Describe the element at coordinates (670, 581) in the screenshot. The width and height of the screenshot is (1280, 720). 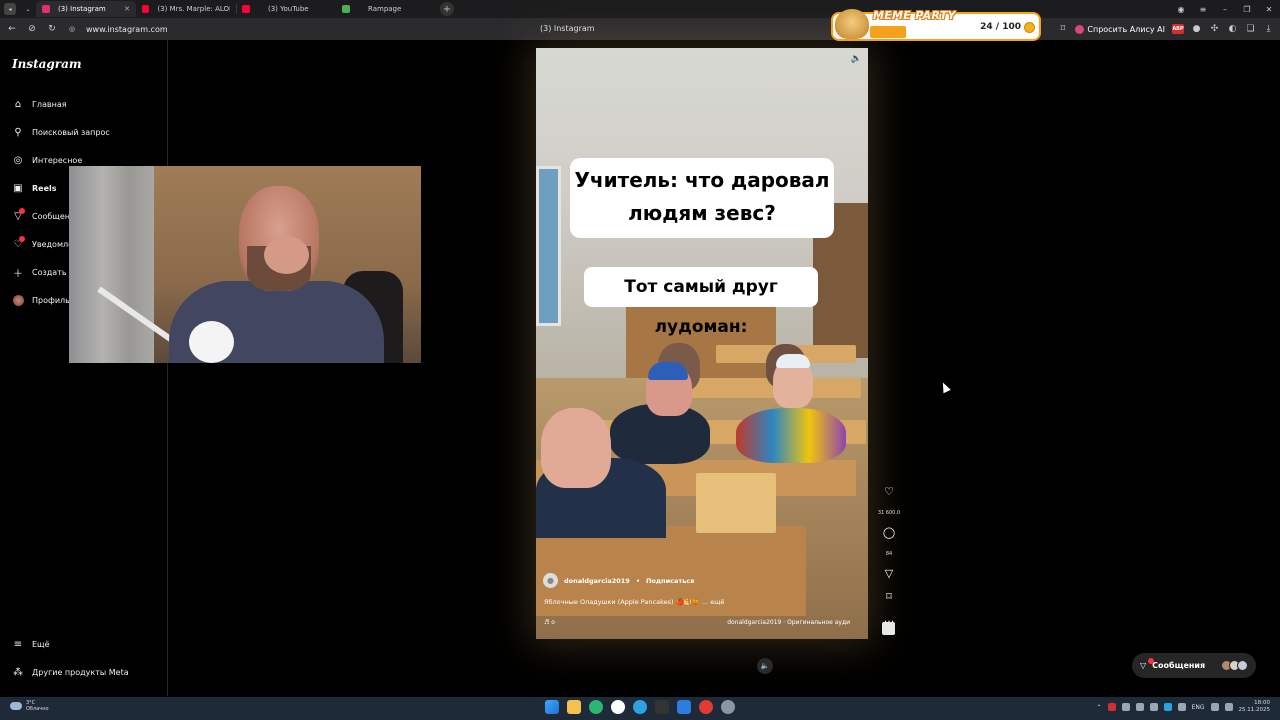
I see `follow-button: Подписаться` at that location.